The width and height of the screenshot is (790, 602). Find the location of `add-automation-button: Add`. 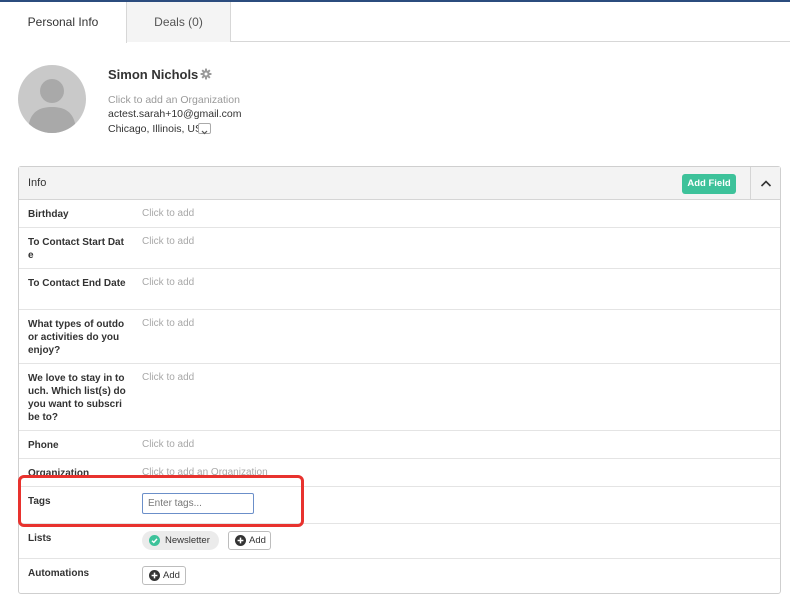

add-automation-button: Add is located at coordinates (164, 575).